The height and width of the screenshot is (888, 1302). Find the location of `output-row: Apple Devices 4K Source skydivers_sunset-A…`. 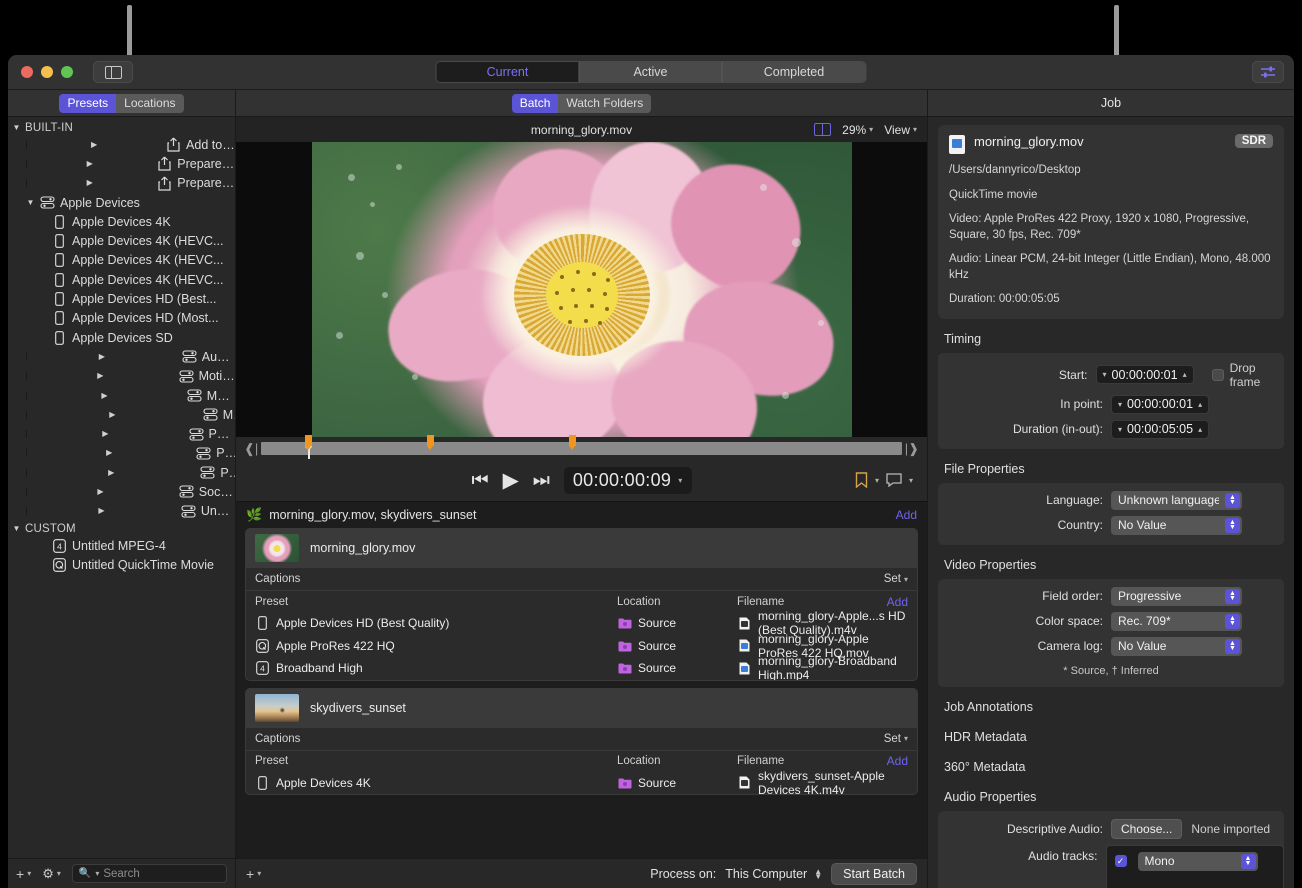

output-row: Apple Devices 4K Source skydivers_sunset-A… is located at coordinates (581, 781).